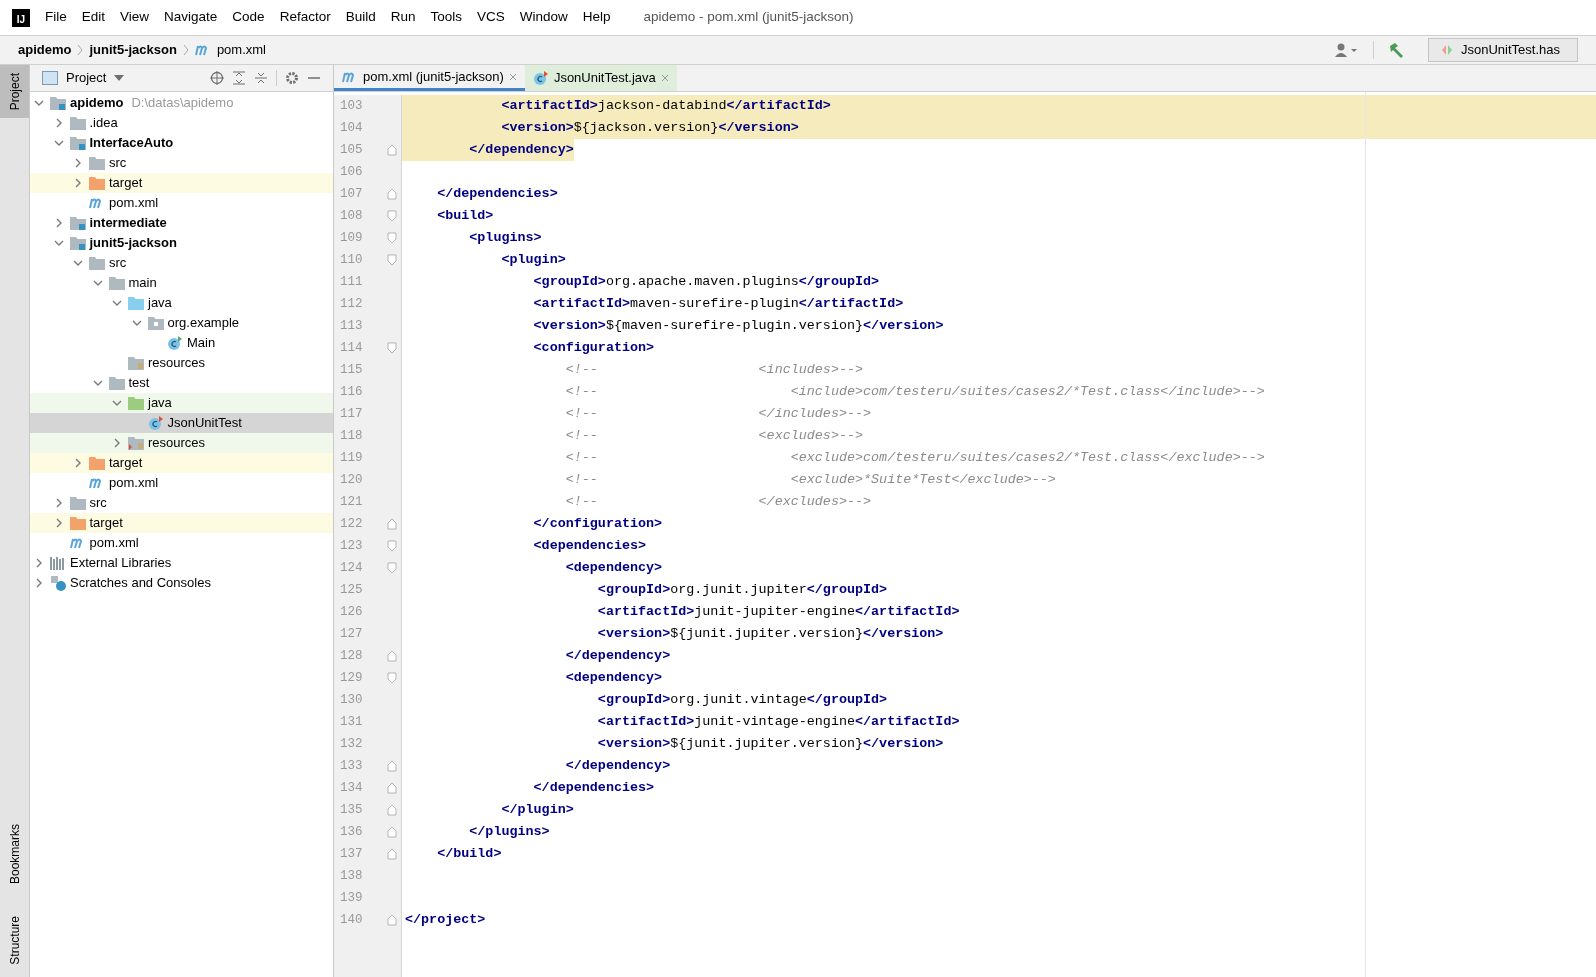 This screenshot has width=1596, height=977. I want to click on menu-item: Window, so click(543, 17).